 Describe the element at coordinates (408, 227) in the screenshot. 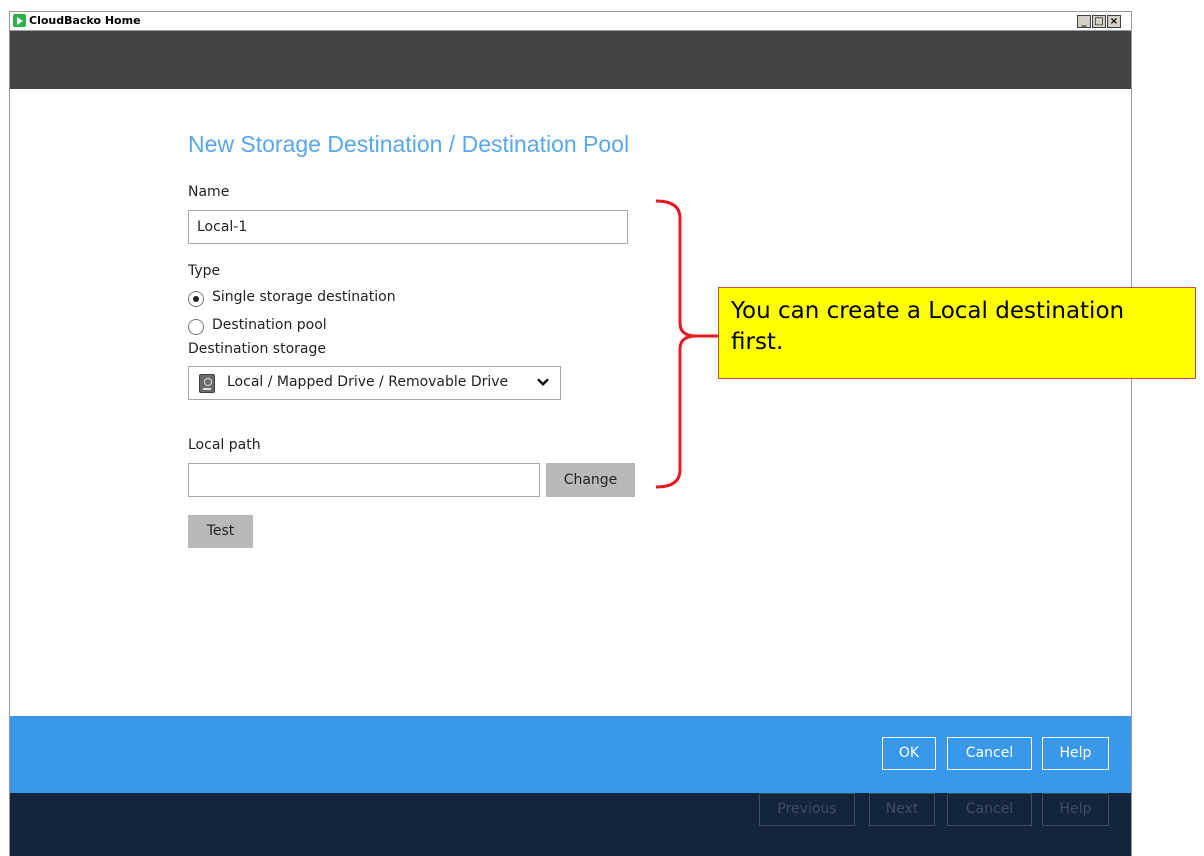

I see `name-input: Local-1` at that location.